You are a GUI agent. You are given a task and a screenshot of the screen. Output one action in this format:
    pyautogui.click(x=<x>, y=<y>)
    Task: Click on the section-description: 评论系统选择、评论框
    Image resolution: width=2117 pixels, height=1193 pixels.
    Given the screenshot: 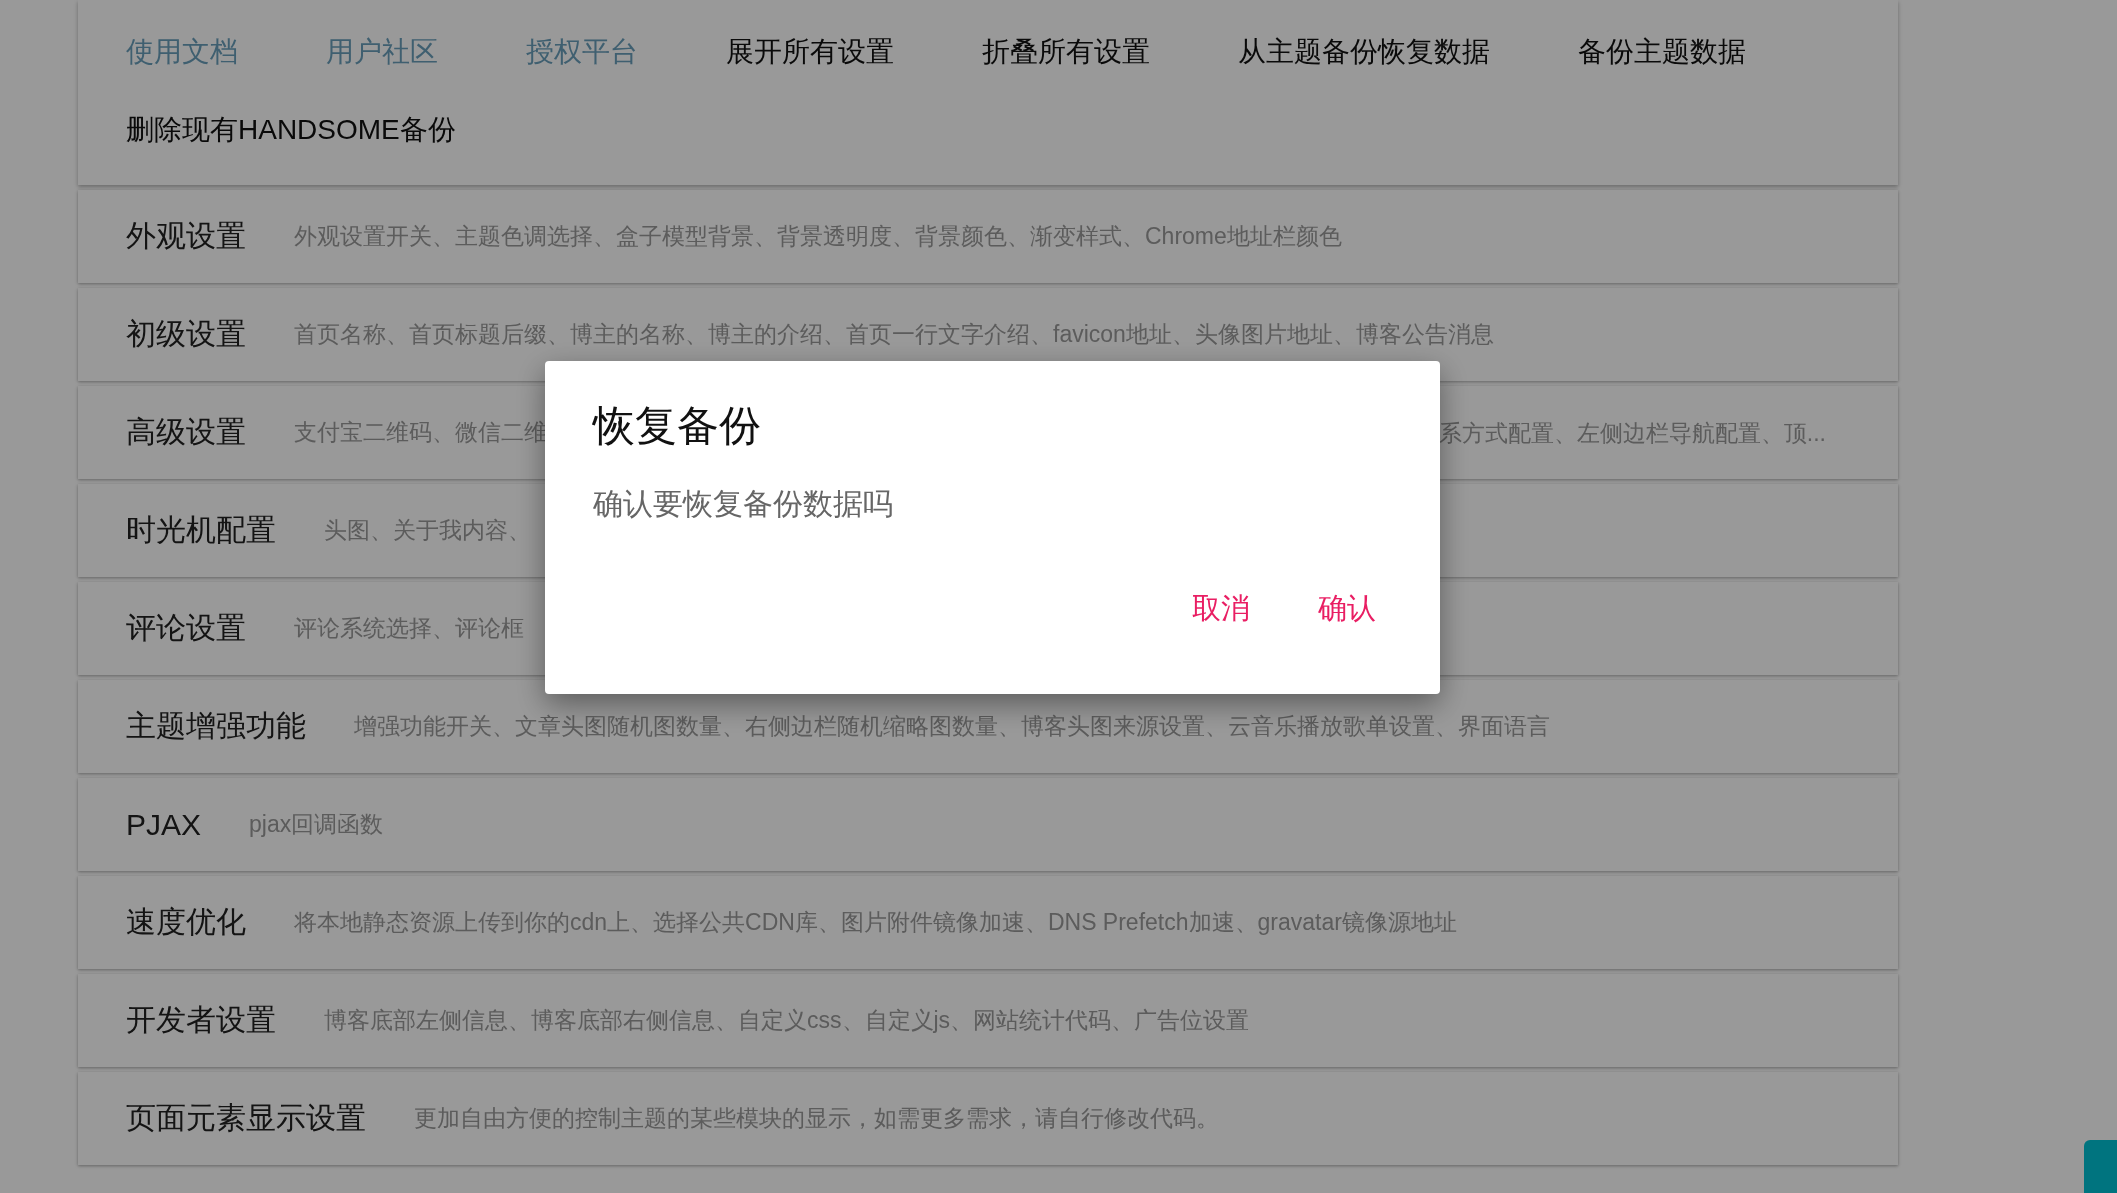 What is the action you would take?
    pyautogui.click(x=409, y=628)
    